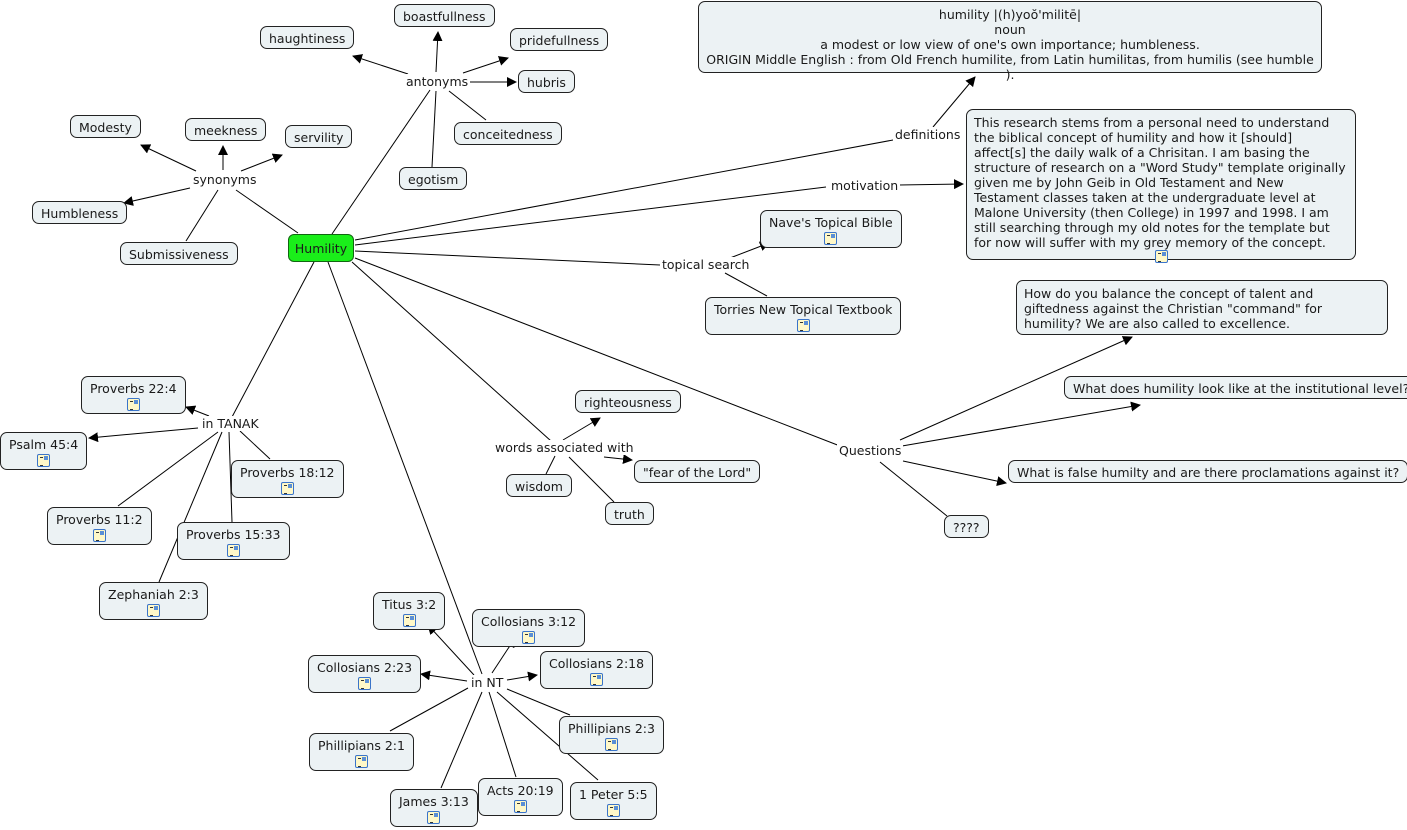  Describe the element at coordinates (546, 81) in the screenshot. I see `concept-hubris: hubris` at that location.